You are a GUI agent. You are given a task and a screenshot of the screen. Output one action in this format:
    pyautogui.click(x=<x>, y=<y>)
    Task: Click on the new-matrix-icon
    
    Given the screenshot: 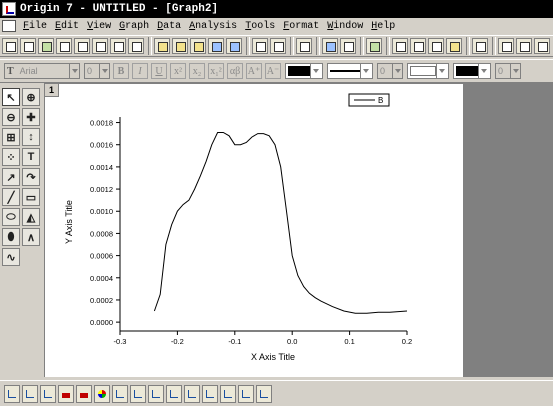 What is the action you would take?
    pyautogui.click(x=82, y=46)
    